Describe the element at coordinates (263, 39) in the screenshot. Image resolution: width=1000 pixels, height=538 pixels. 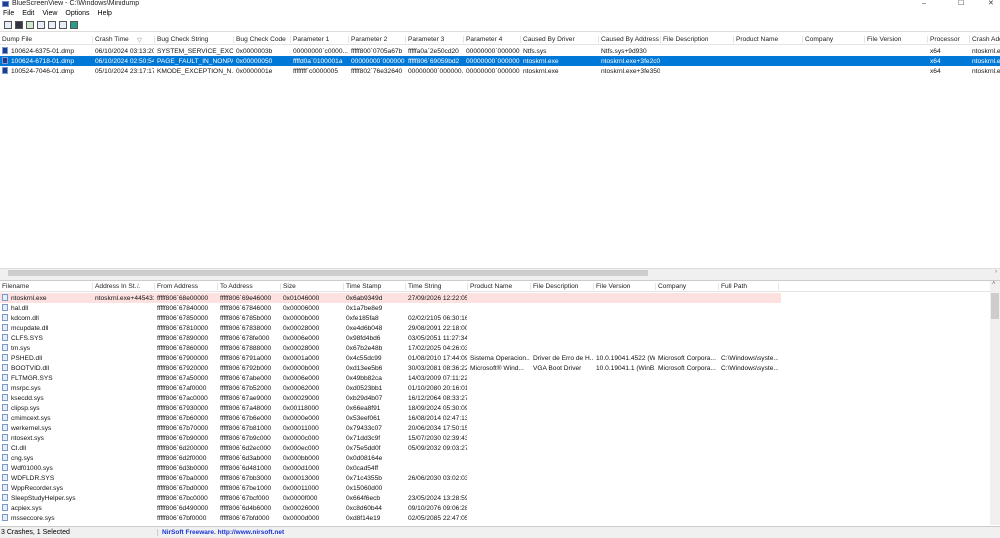
I see `column-header-bug-check-code: Bug Check Code` at that location.